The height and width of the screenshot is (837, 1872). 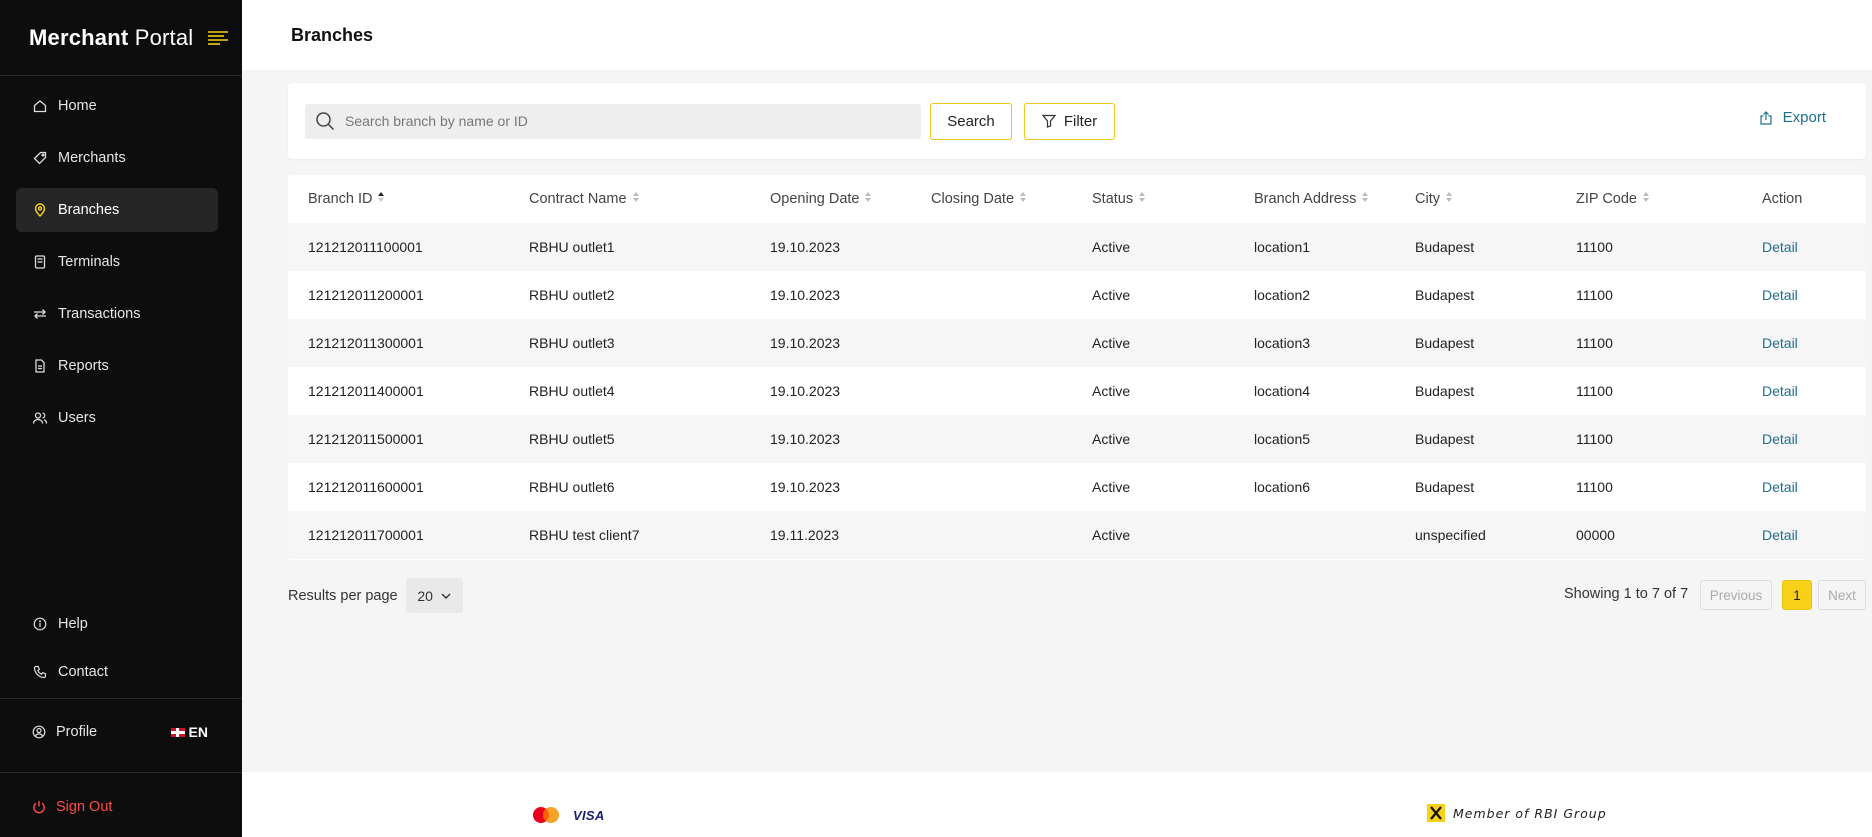 I want to click on column-header-action: Action, so click(x=1782, y=199).